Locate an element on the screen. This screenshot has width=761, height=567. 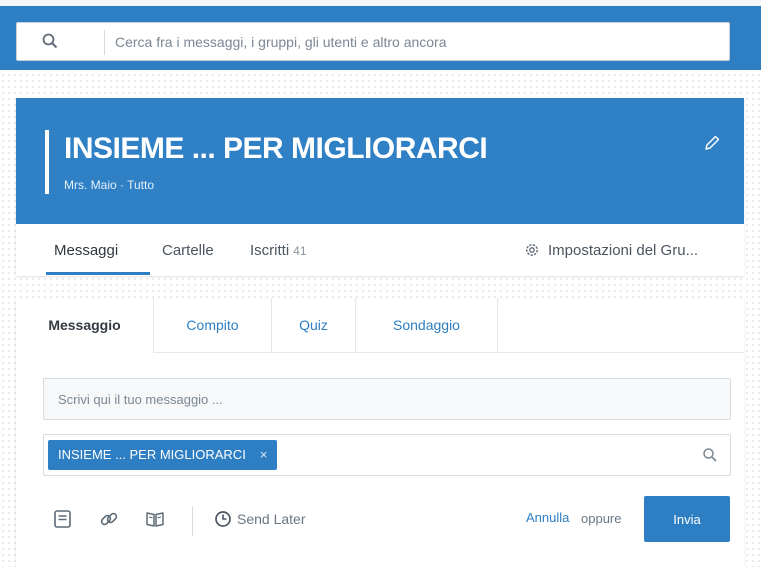
tab-messaggi-label: Messaggi is located at coordinates (86, 250).